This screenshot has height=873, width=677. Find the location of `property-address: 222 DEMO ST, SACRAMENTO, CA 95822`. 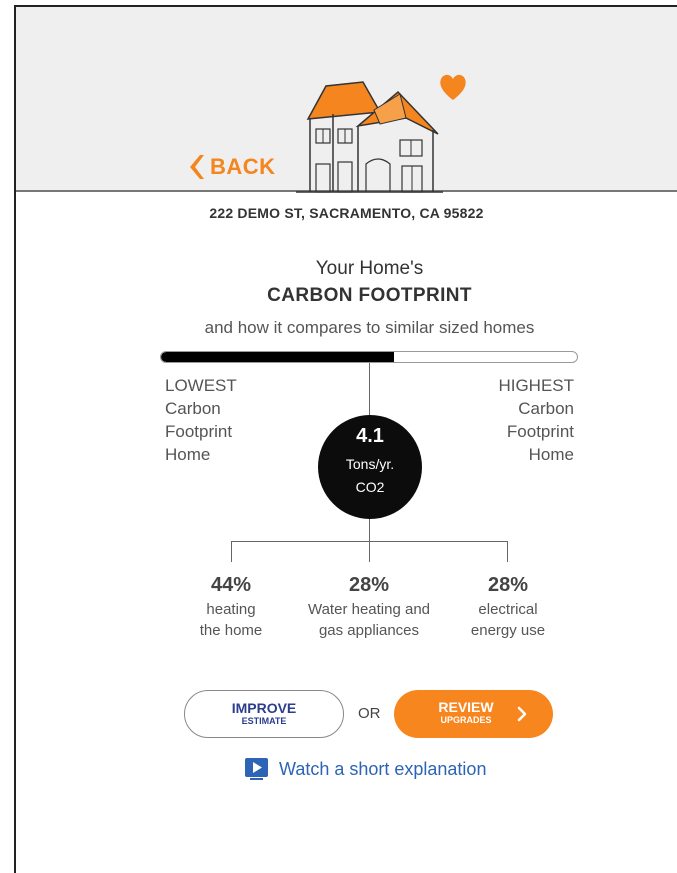

property-address: 222 DEMO ST, SACRAMENTO, CA 95822 is located at coordinates (346, 213).